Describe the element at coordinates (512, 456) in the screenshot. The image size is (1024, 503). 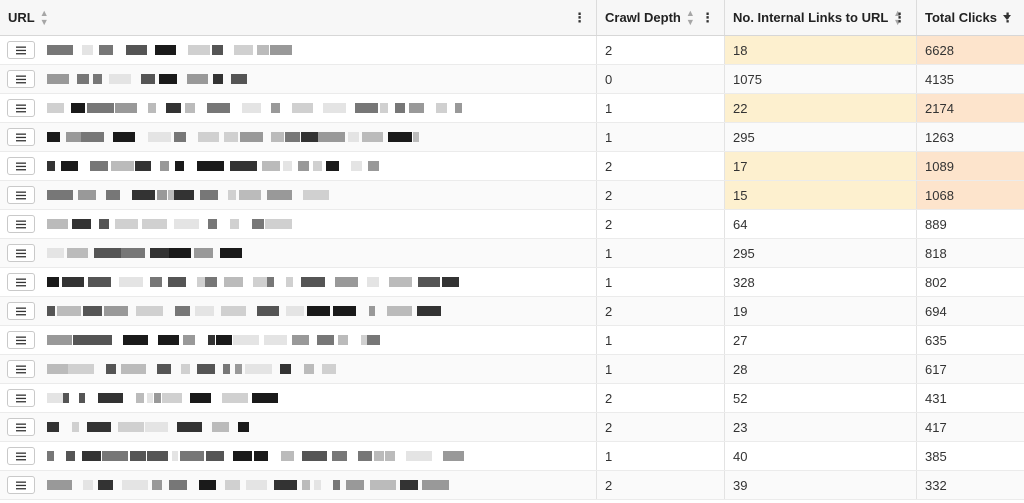
I see `table-row: 1 40 385` at that location.